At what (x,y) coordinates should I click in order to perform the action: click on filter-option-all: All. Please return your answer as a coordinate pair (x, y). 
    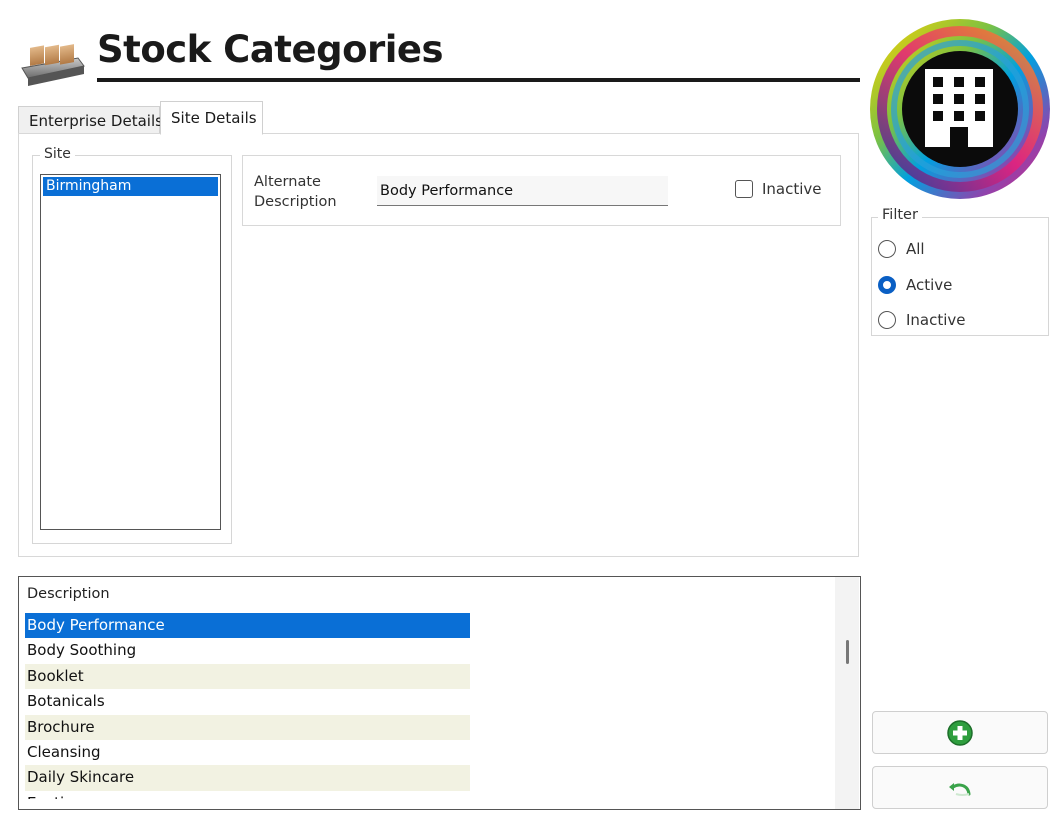
    Looking at the image, I should click on (901, 249).